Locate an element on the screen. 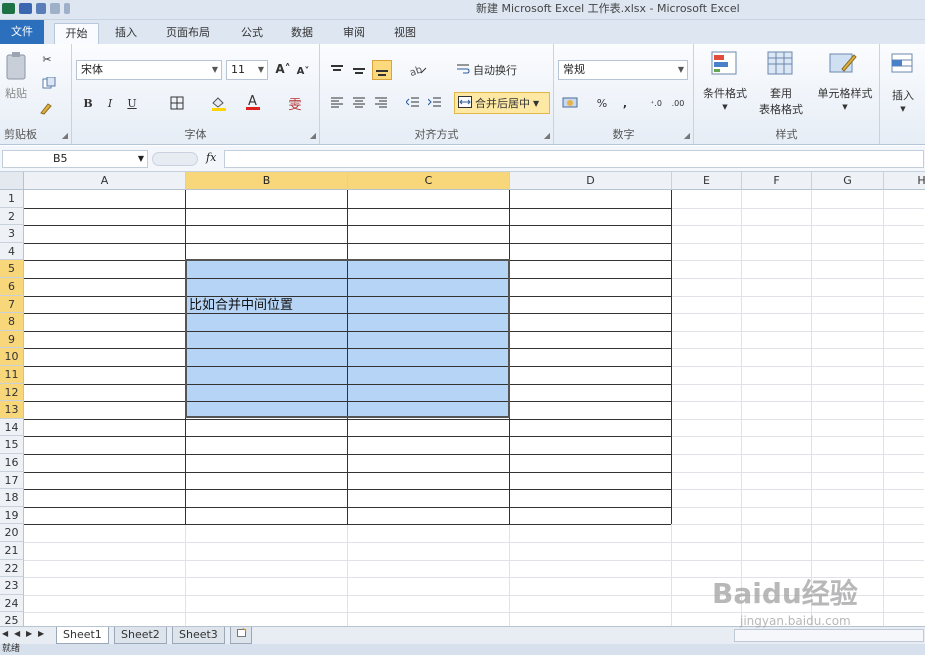  increase-decimal-icon: ⁺.0 is located at coordinates (656, 103).